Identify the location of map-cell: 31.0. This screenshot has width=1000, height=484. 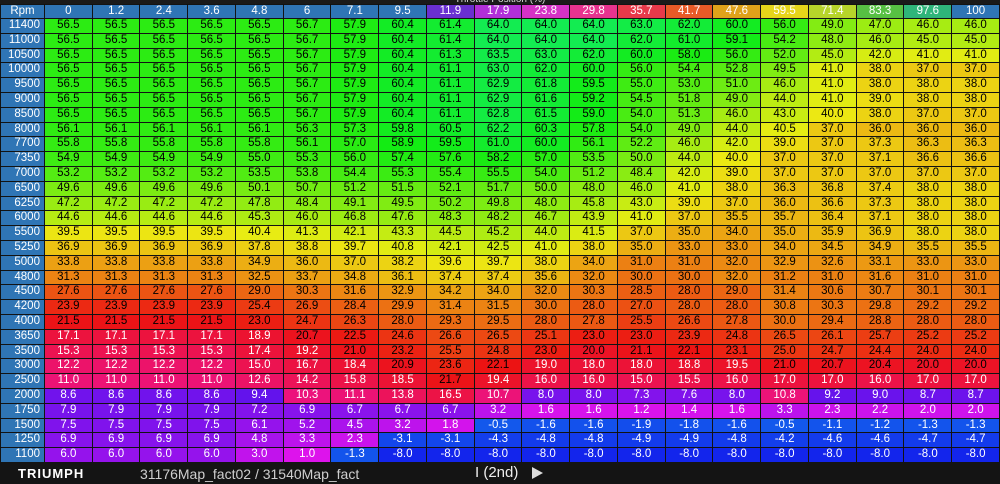
(689, 262).